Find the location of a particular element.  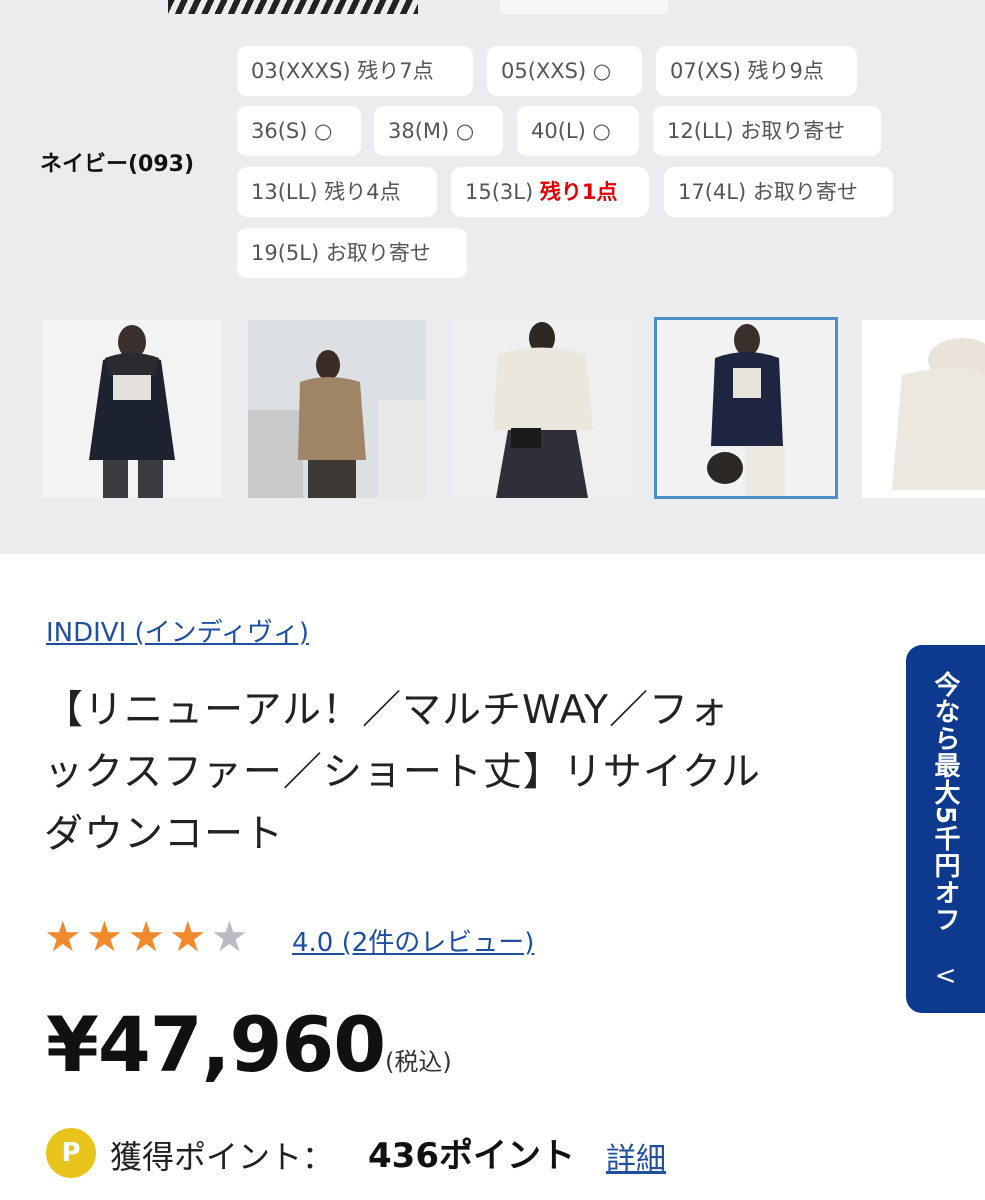

star-empty-icon: ★ is located at coordinates (229, 936).